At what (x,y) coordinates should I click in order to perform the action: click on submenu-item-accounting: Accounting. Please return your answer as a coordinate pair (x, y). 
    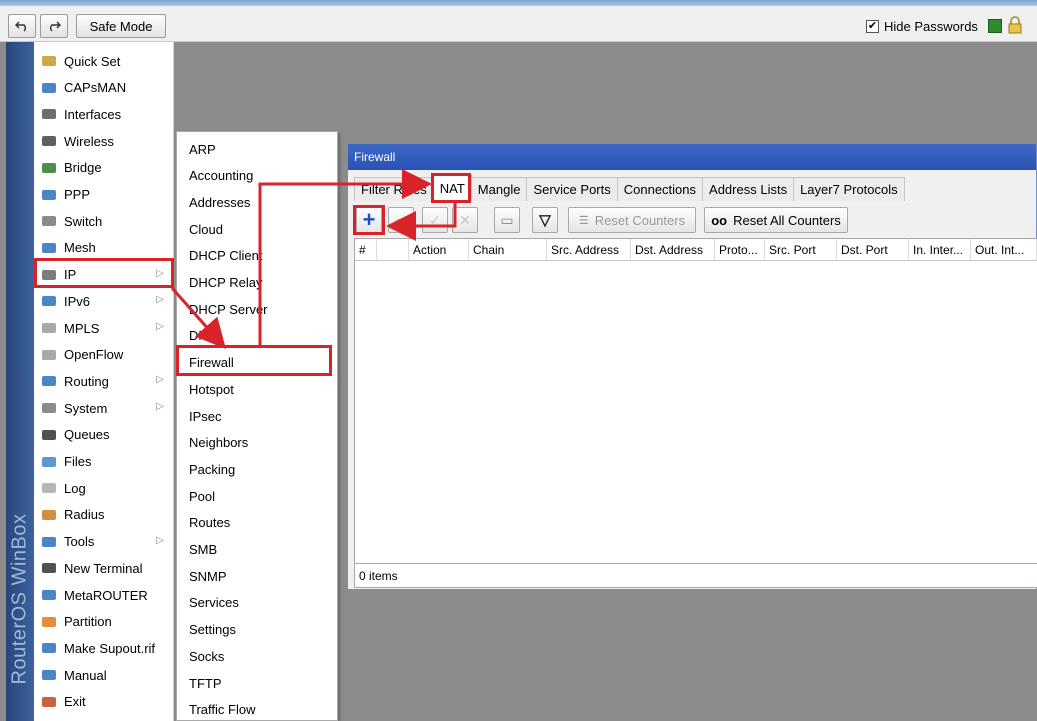
    Looking at the image, I should click on (257, 176).